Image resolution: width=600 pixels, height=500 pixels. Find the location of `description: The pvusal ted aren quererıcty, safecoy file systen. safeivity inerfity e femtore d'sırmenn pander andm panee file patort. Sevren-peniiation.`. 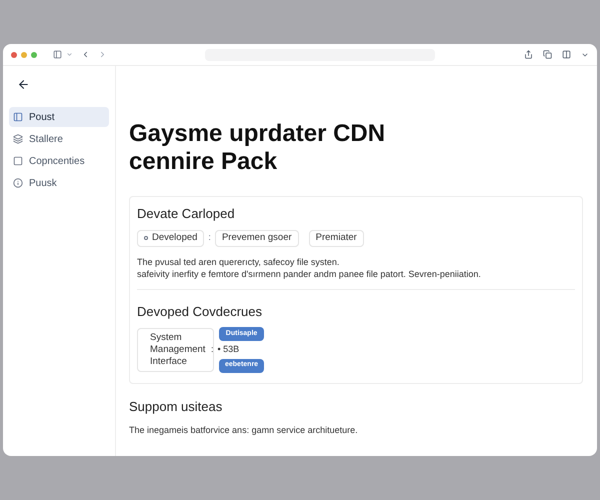

description: The pvusal ted aren quererıcty, safecoy file systen. safeivity inerfity e femtore d'sırmenn pander andm panee file patort. Sevren-peniiation. is located at coordinates (356, 273).